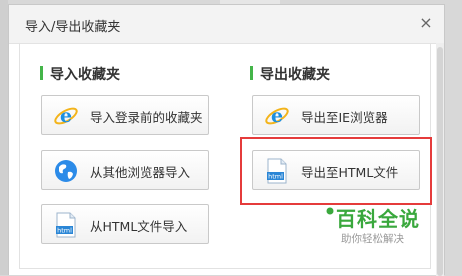 The image size is (462, 276). I want to click on import-from-html-label: 从HTML文件导入, so click(139, 226).